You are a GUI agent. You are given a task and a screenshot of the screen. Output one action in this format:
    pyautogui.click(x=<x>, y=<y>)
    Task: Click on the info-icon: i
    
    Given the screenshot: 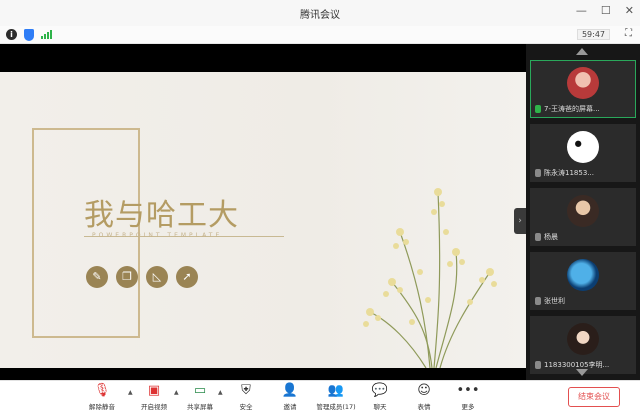 What is the action you would take?
    pyautogui.click(x=11, y=34)
    